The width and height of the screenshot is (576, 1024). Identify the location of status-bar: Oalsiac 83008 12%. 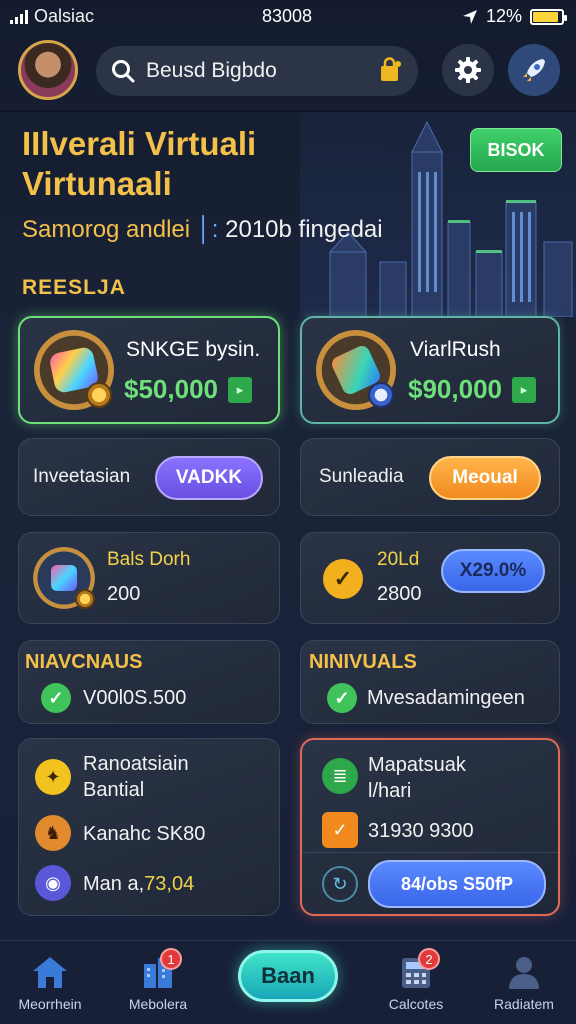
(288, 17).